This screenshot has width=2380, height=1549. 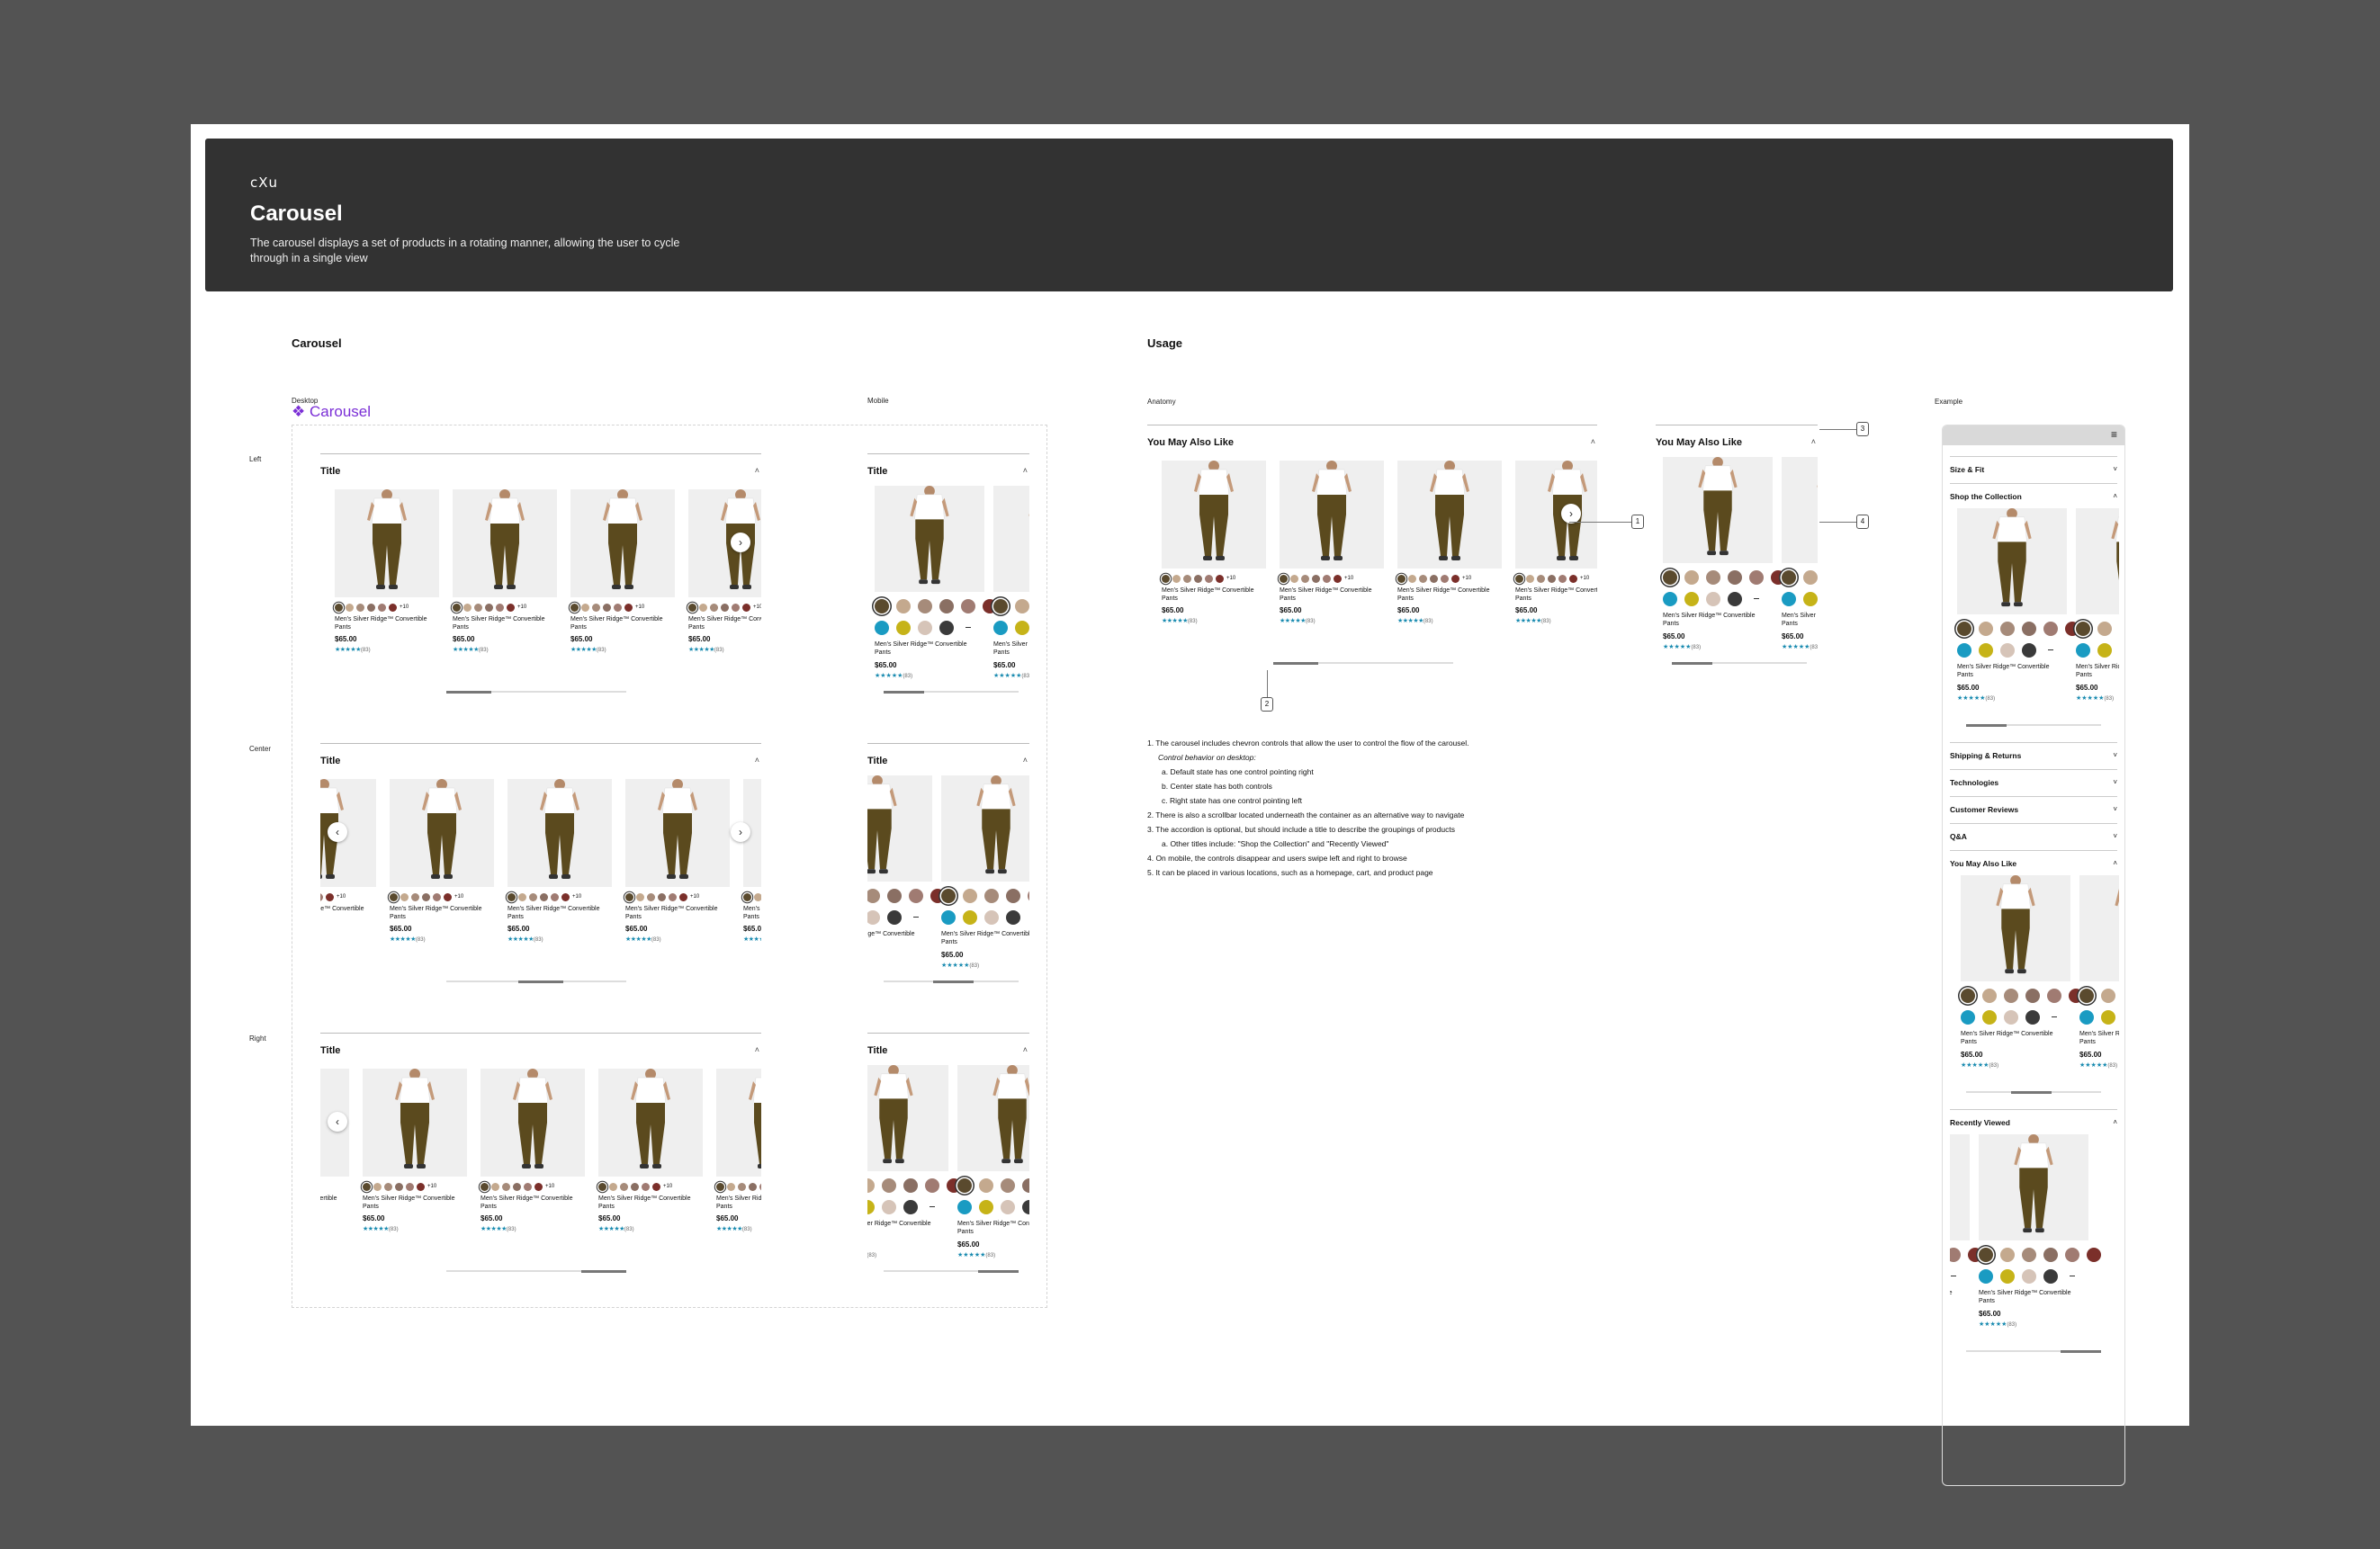 What do you see at coordinates (2115, 1122) in the screenshot?
I see `accordion-chevron-icon: ˄` at bounding box center [2115, 1122].